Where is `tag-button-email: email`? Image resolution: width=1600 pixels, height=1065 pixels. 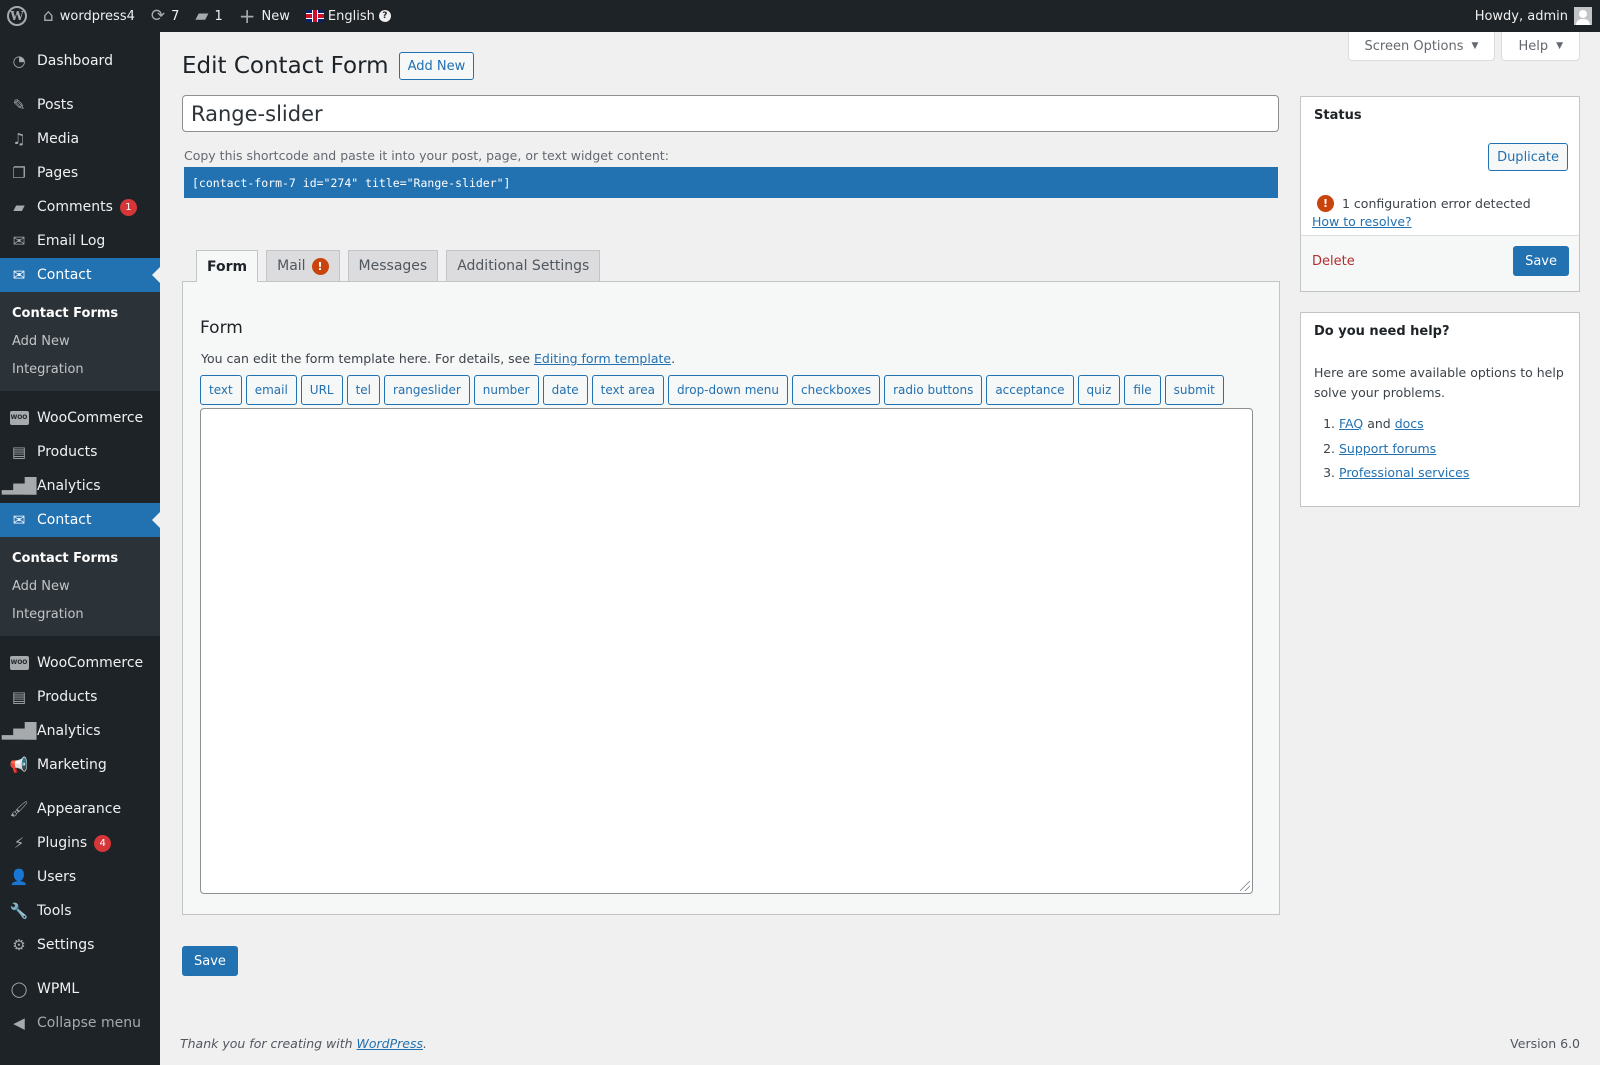 tag-button-email: email is located at coordinates (271, 390).